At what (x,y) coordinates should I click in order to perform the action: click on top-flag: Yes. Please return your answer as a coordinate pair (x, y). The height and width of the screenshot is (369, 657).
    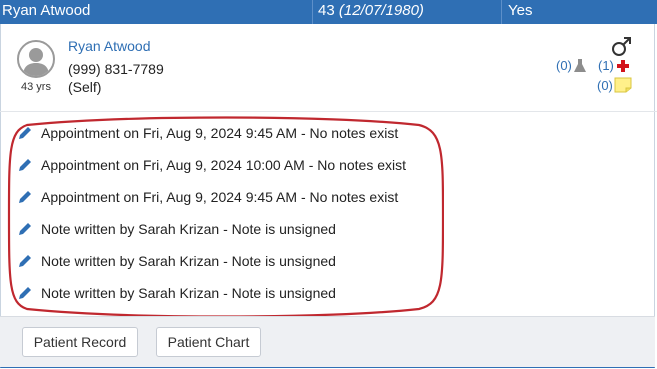
    Looking at the image, I should click on (520, 10).